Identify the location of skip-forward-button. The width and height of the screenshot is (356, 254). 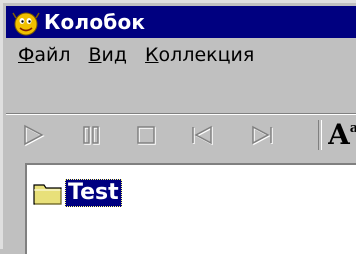
(262, 135).